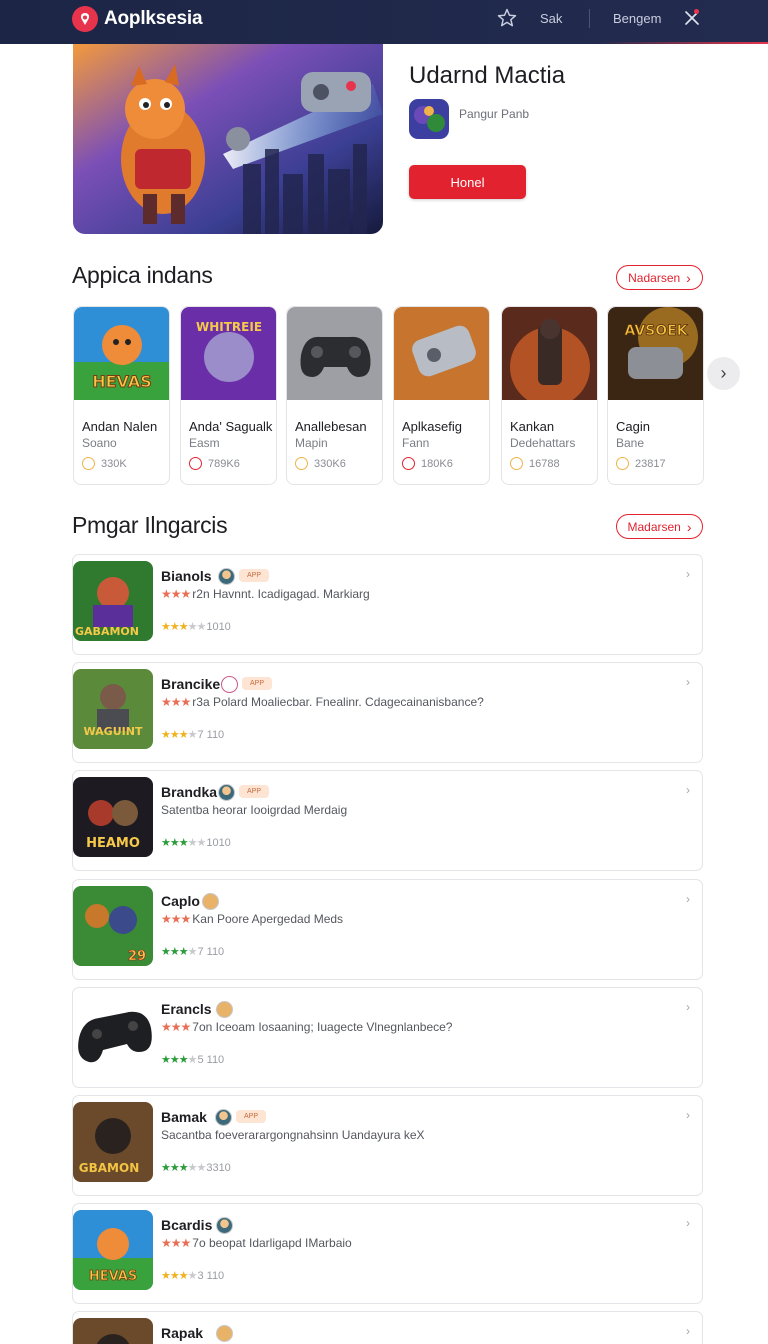  I want to click on list-item-art-text: 29, so click(137, 956).